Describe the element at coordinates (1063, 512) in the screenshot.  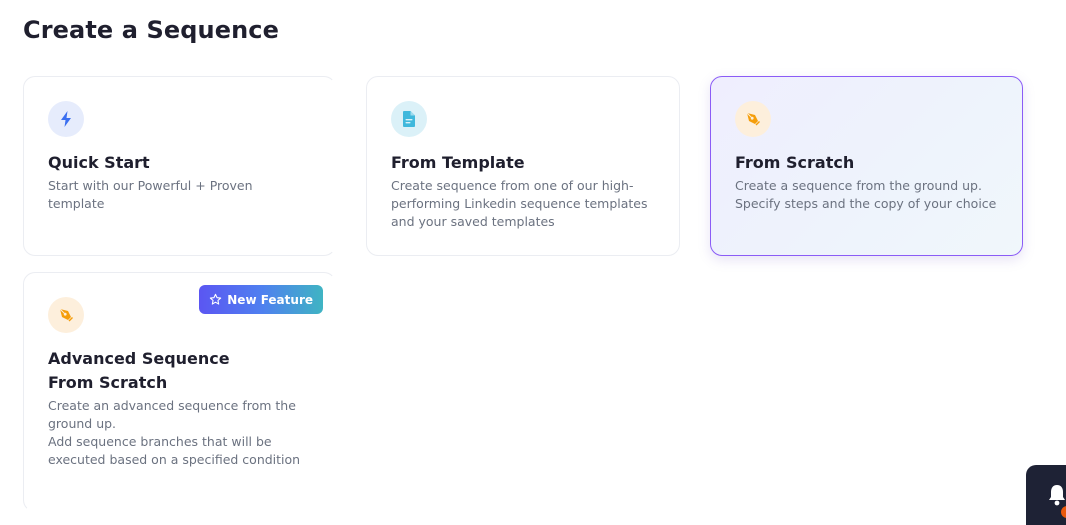
I see `notification-badge` at that location.